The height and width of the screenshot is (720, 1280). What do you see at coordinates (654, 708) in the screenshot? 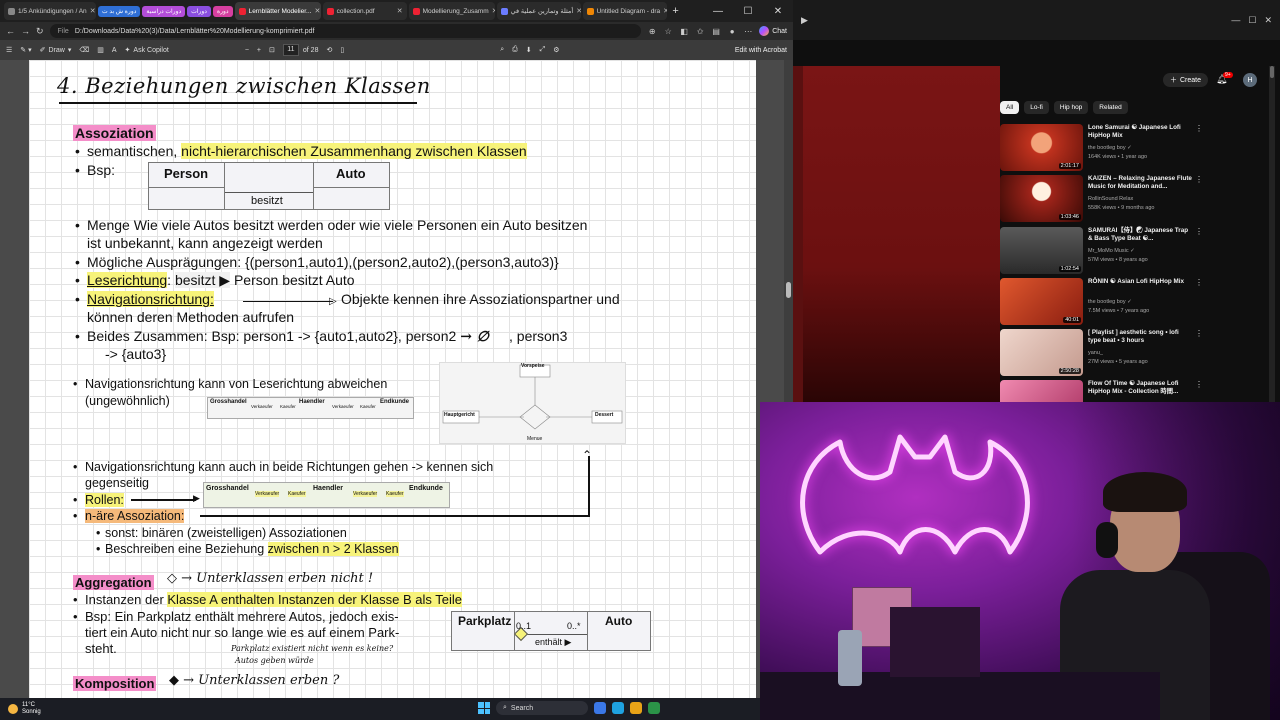
I see `app-icon` at bounding box center [654, 708].